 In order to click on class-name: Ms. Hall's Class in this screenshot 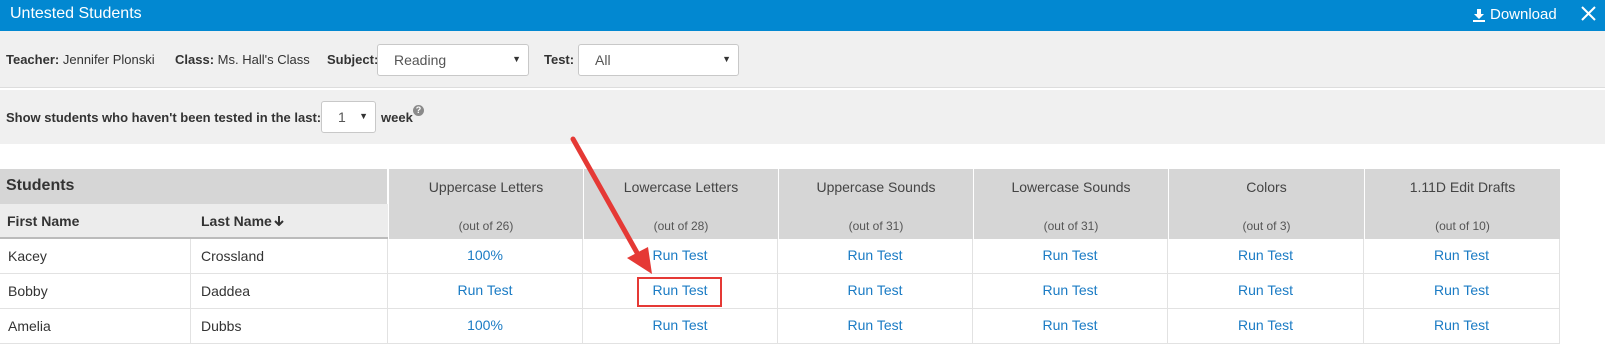, I will do `click(263, 59)`.